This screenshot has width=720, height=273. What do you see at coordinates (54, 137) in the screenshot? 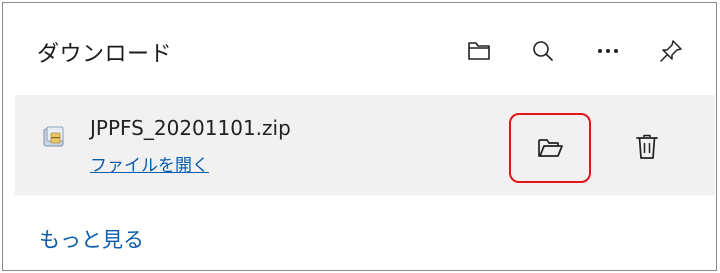
I see `zip-file-icon` at bounding box center [54, 137].